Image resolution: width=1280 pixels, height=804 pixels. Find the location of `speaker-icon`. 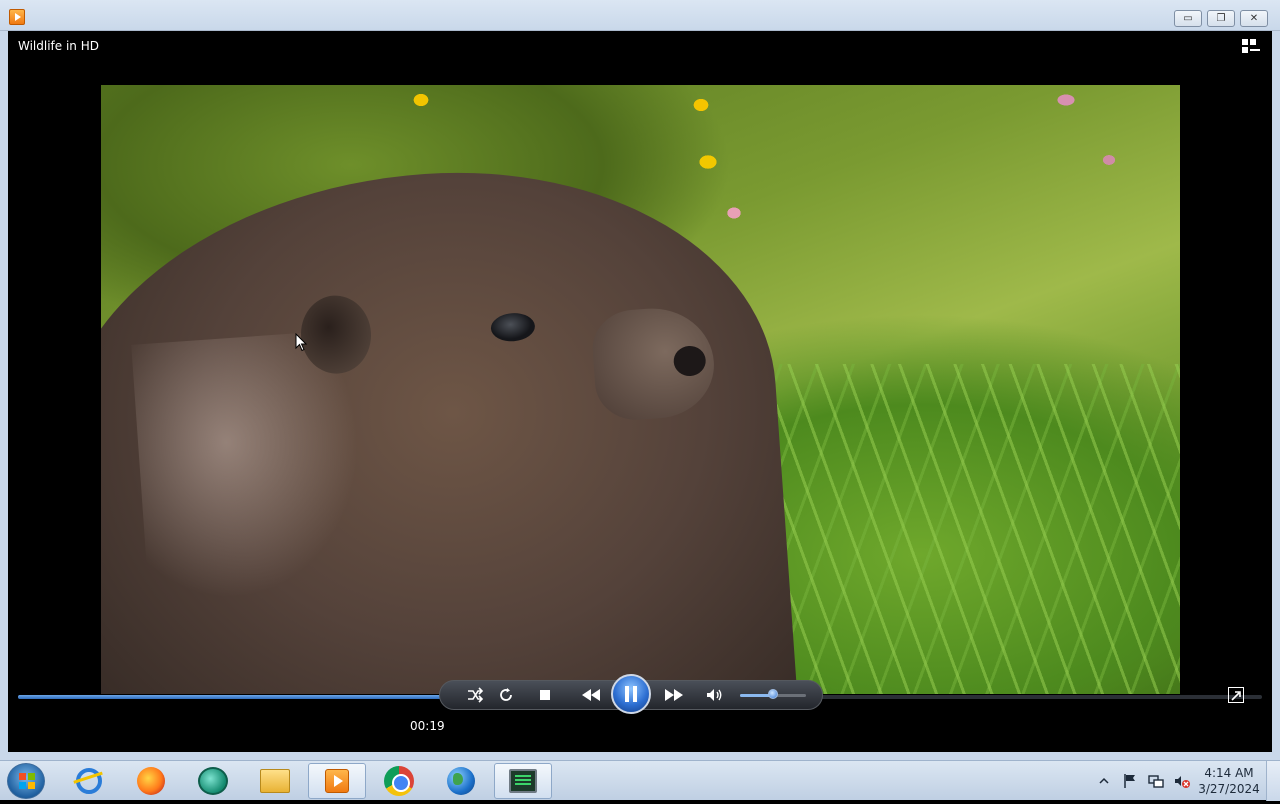

speaker-icon is located at coordinates (714, 695).